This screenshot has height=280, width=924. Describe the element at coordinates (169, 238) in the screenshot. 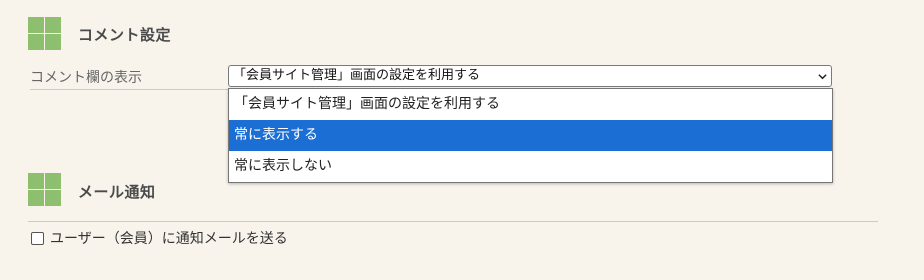

I see `notify-mail-checkbox-label: ユーザー（会員）に通知メールを送る` at that location.